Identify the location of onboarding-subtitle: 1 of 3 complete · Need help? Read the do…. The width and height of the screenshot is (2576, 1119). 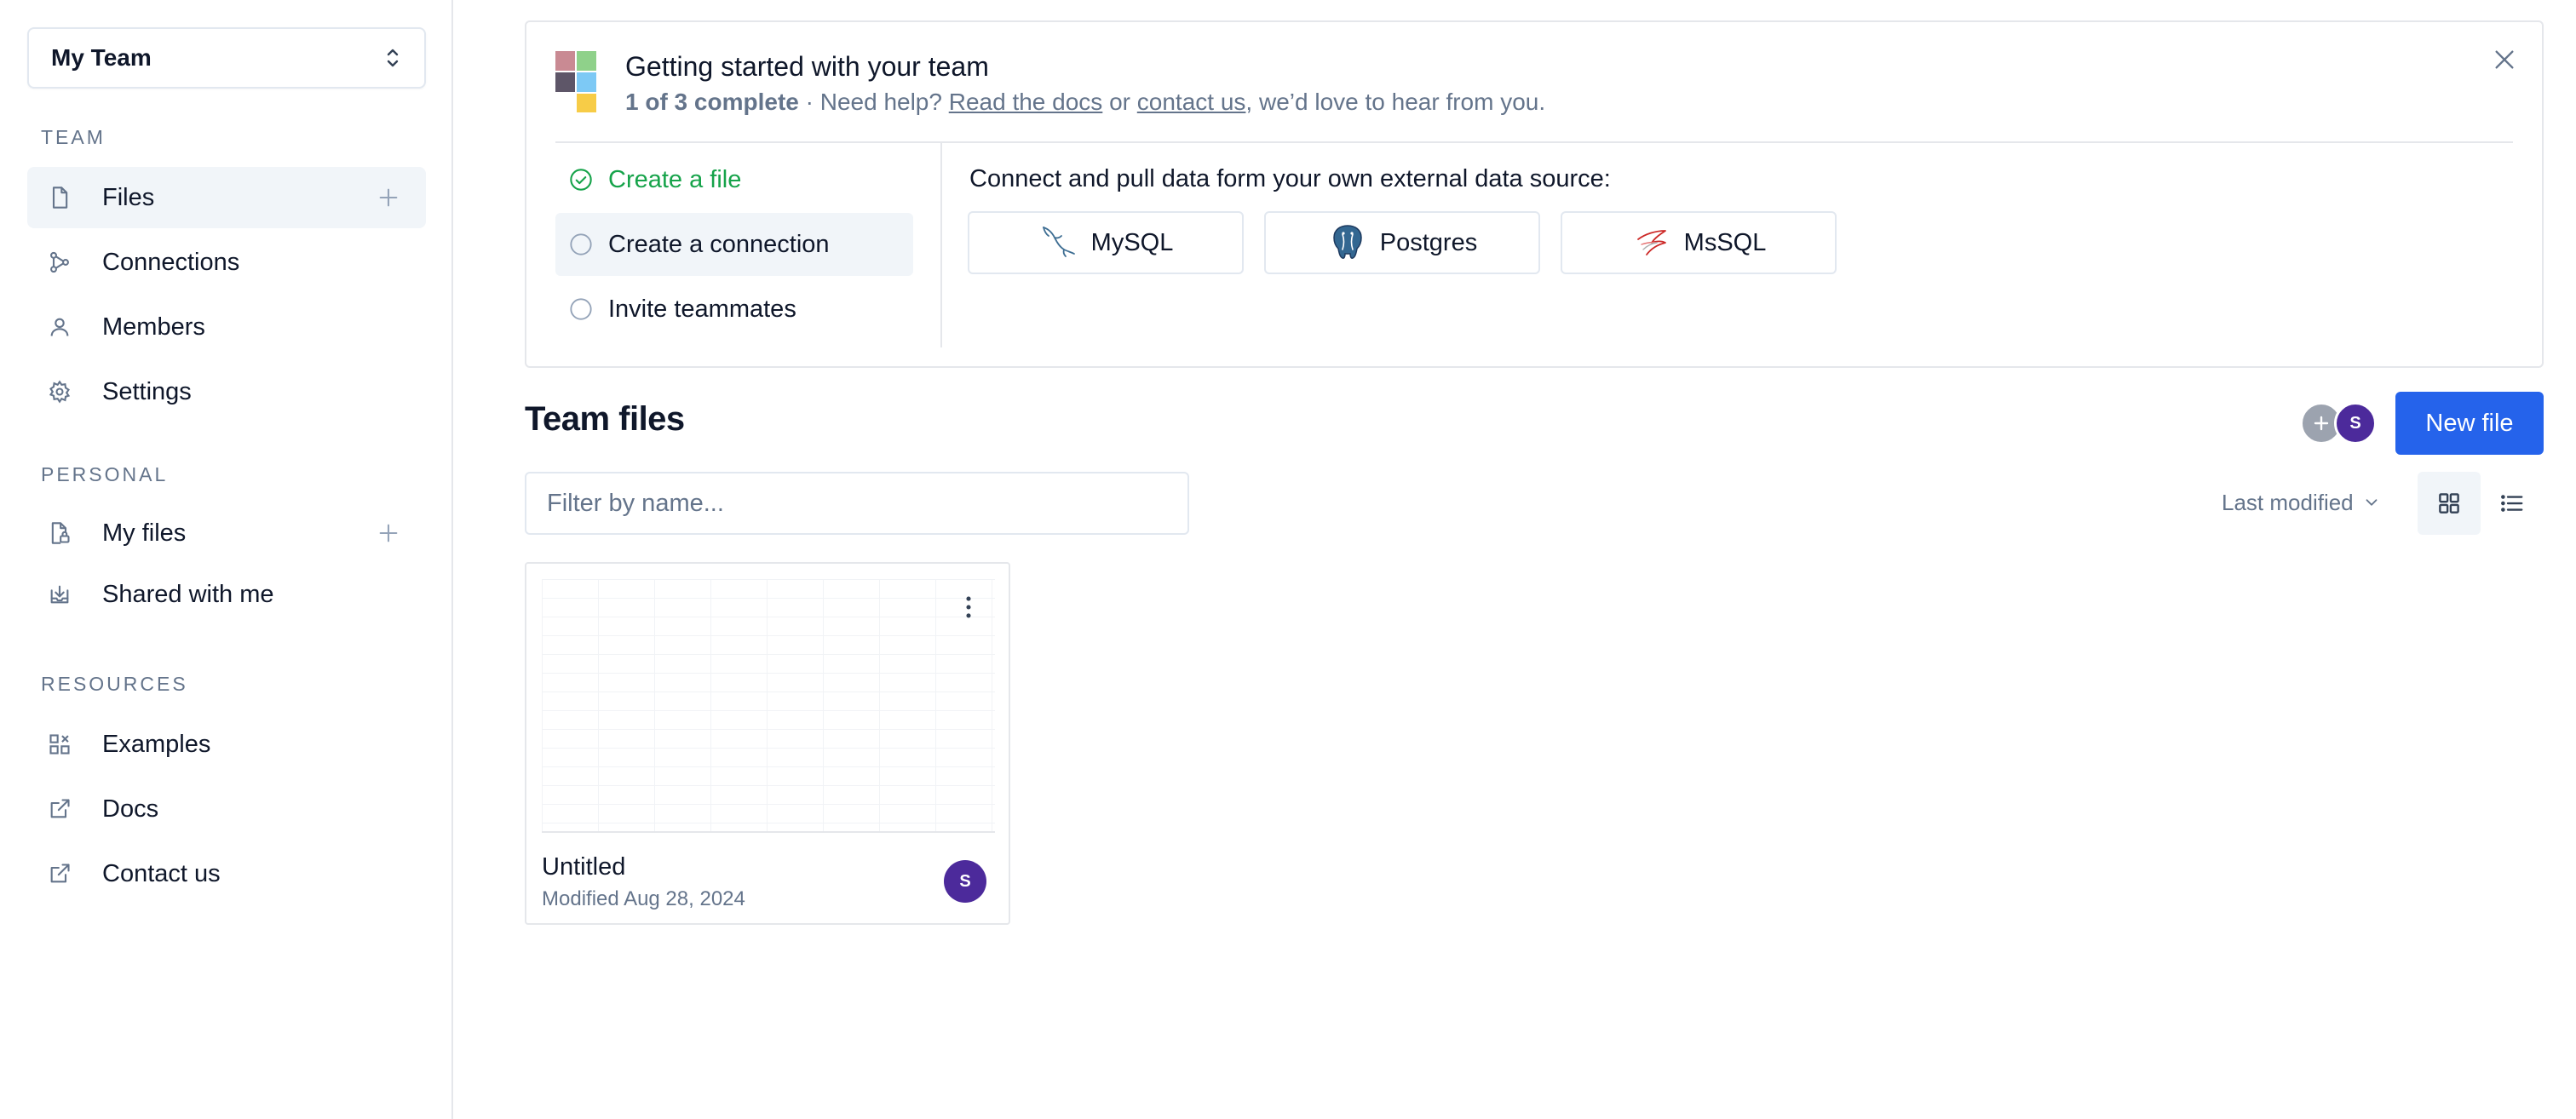
(1085, 102).